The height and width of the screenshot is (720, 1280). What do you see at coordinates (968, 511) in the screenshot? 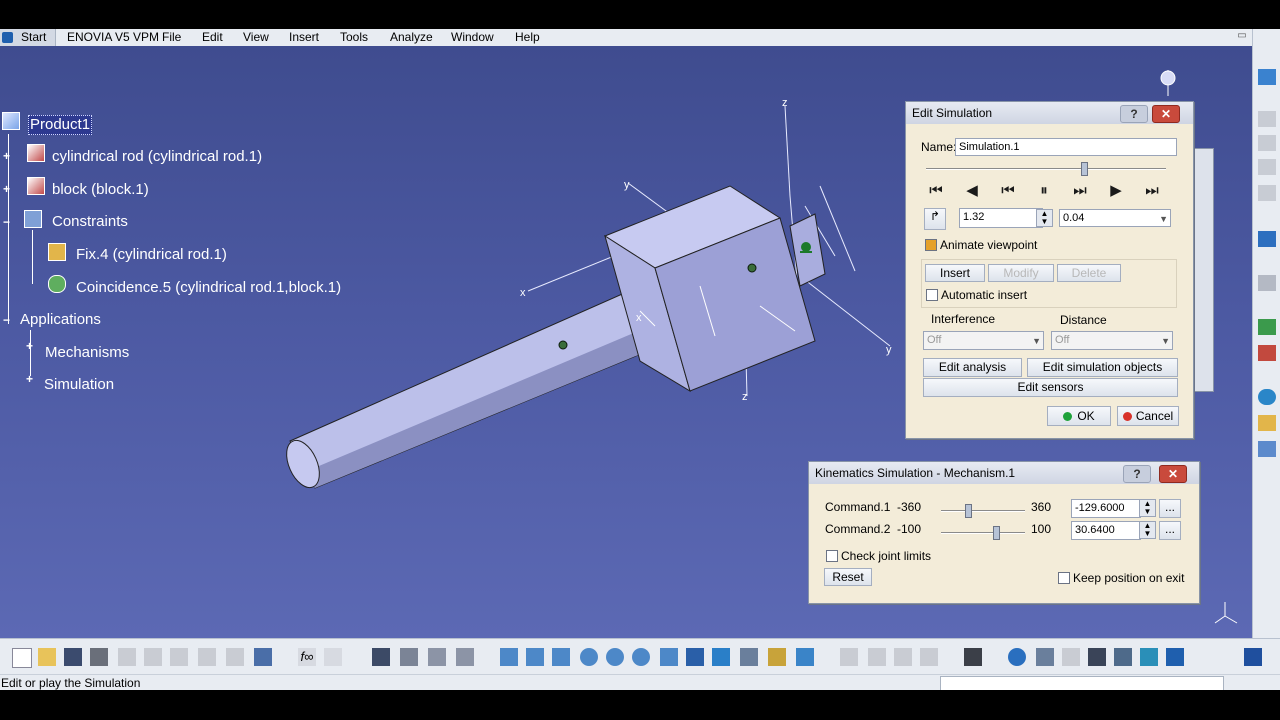
I see `command1-thumb` at bounding box center [968, 511].